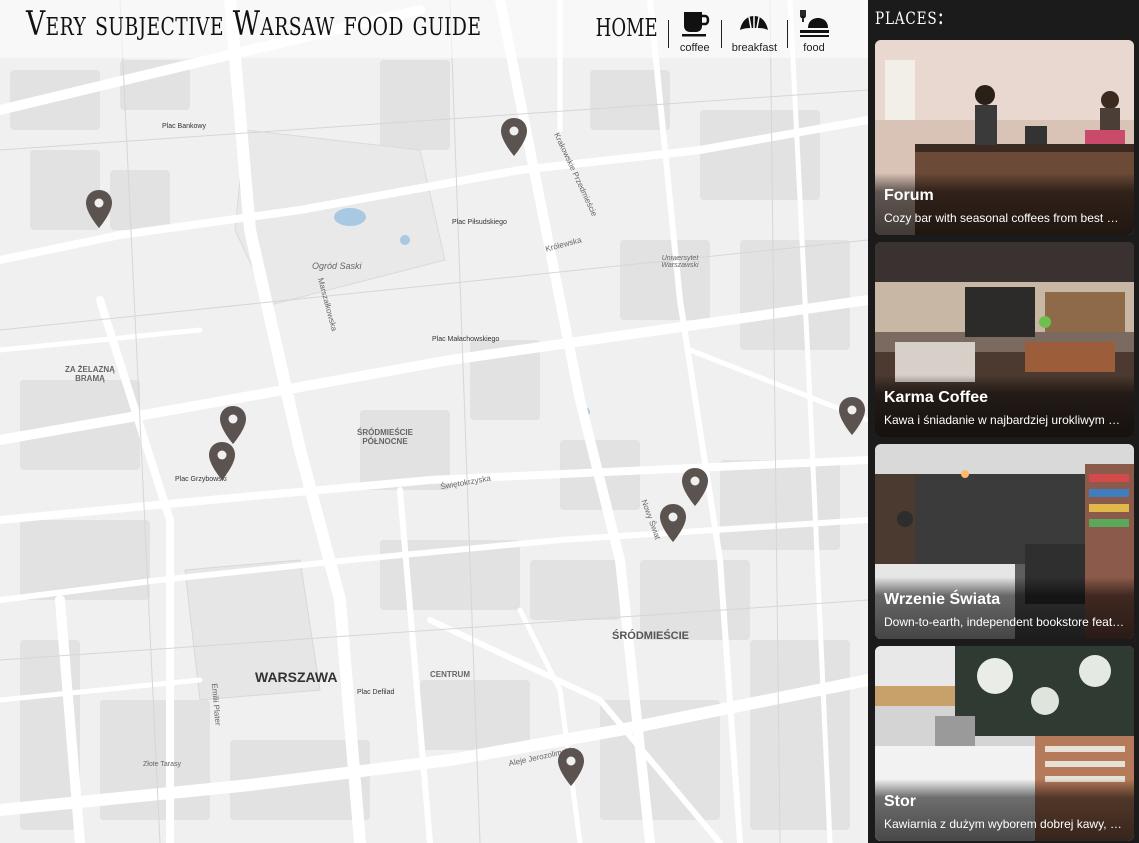  Describe the element at coordinates (384, 437) in the screenshot. I see `map-label-srodmiescie-polnocne: ŚRÓDMIEŚCIE PÓŁNOCNE` at that location.